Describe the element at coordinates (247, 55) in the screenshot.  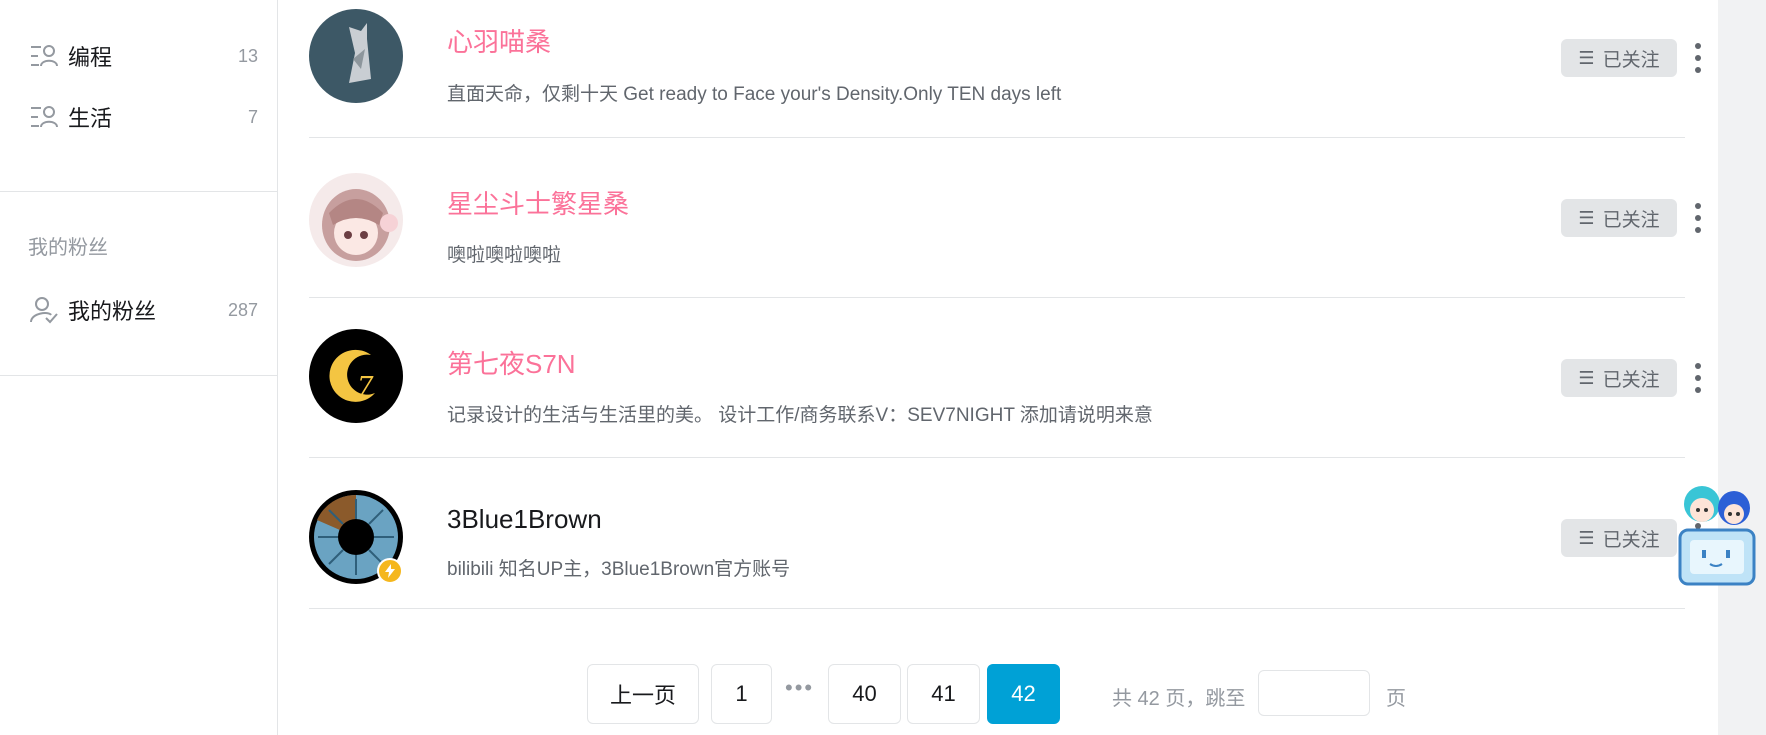
I see `sidebar-item-count: 13` at that location.